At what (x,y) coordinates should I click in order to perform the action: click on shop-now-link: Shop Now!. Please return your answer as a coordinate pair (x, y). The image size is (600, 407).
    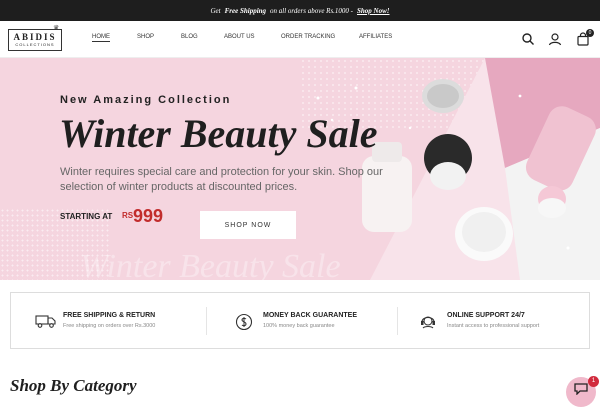
    Looking at the image, I should click on (373, 11).